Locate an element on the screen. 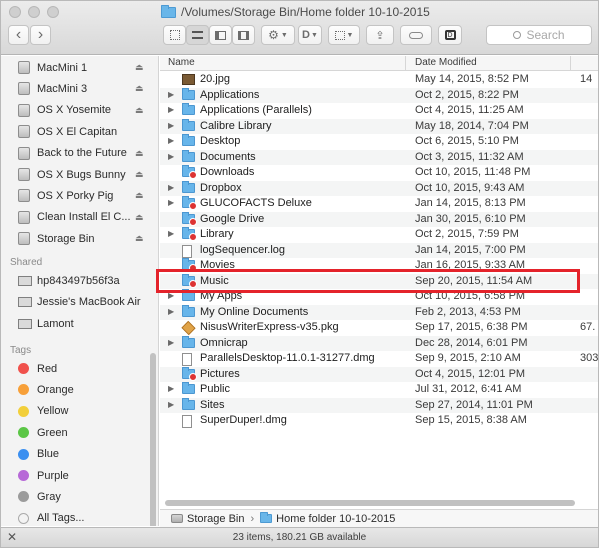 Image resolution: width=599 pixels, height=548 pixels. file-row: ▶ Public Jul 31, 2012, 6:41 AM is located at coordinates (379, 389).